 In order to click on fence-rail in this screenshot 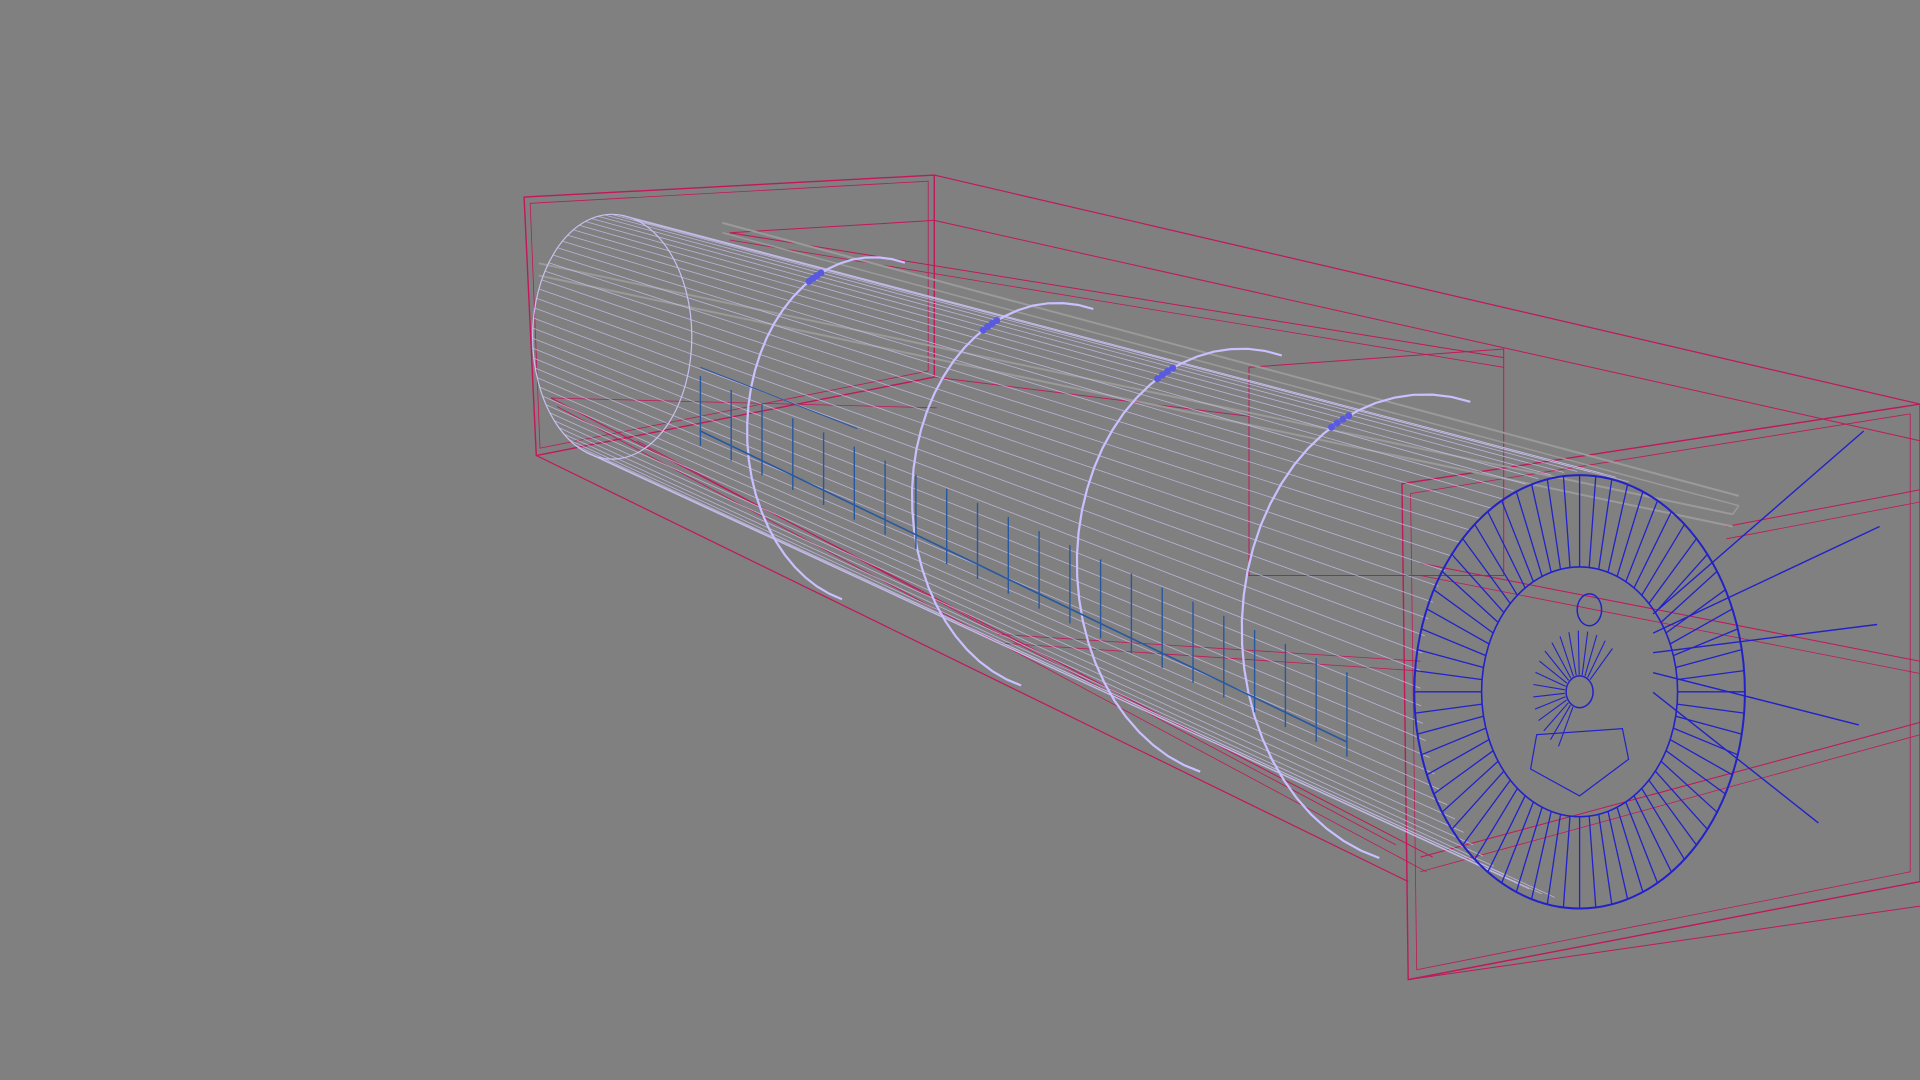, I will do `click(1024, 586)`.